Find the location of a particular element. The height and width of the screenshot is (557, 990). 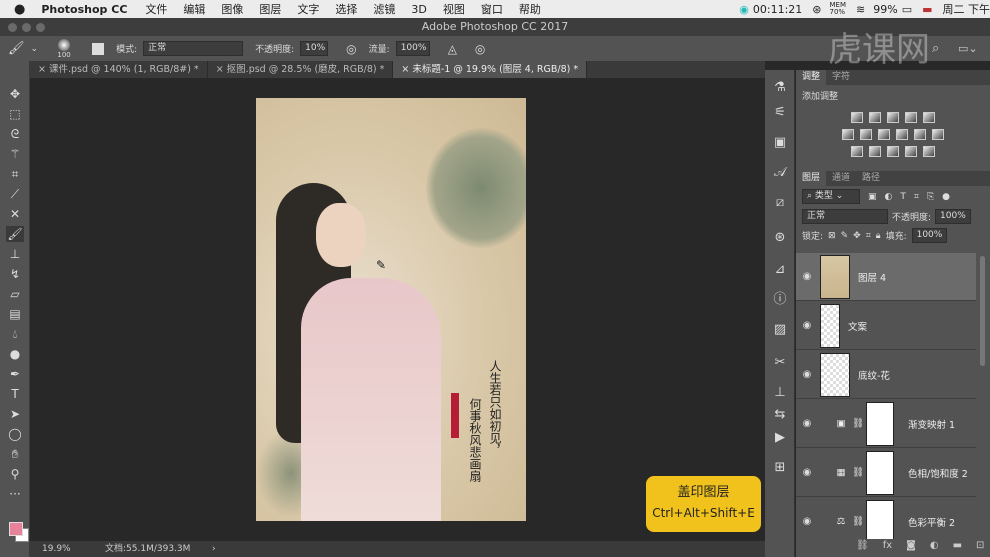

tab-koutu: × 抠图.psd @ 28.5% (磨皮, RGB/8) * is located at coordinates (301, 69).